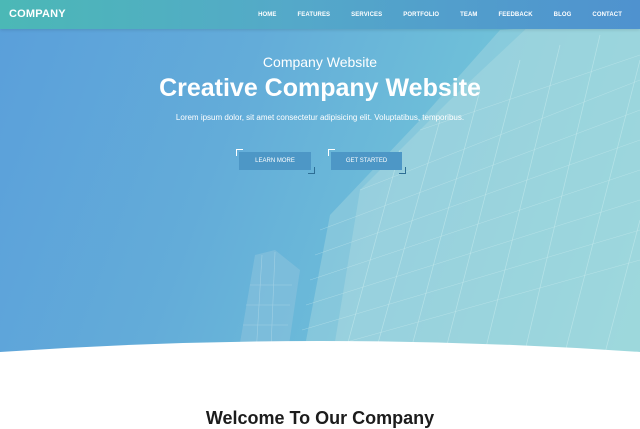  I want to click on section-title: Welcome To Our Company, so click(320, 418).